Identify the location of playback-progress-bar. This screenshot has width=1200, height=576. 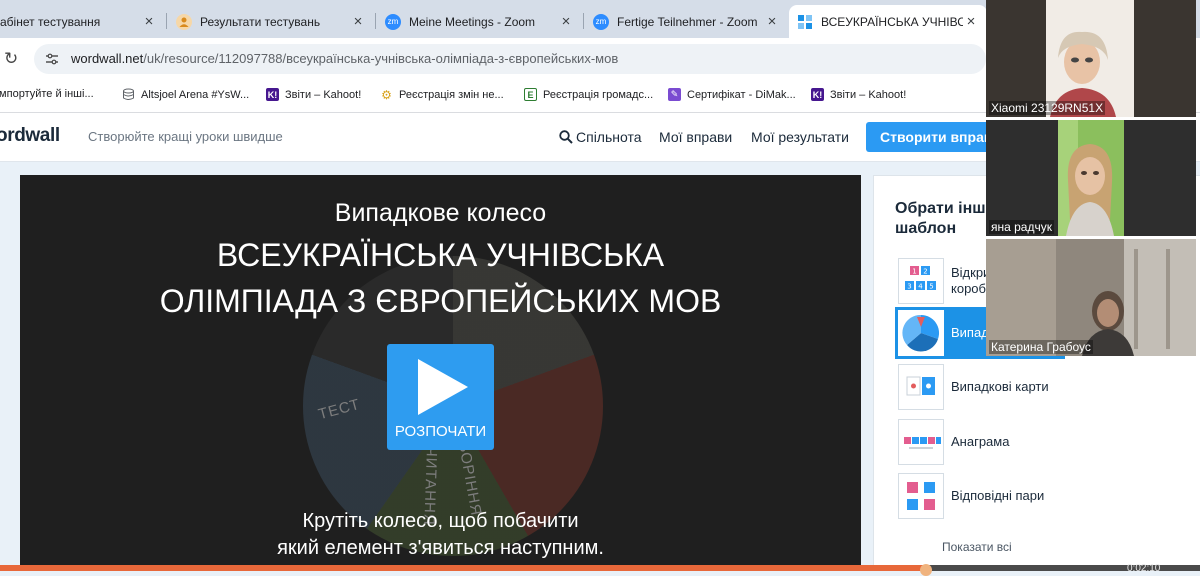
(600, 568).